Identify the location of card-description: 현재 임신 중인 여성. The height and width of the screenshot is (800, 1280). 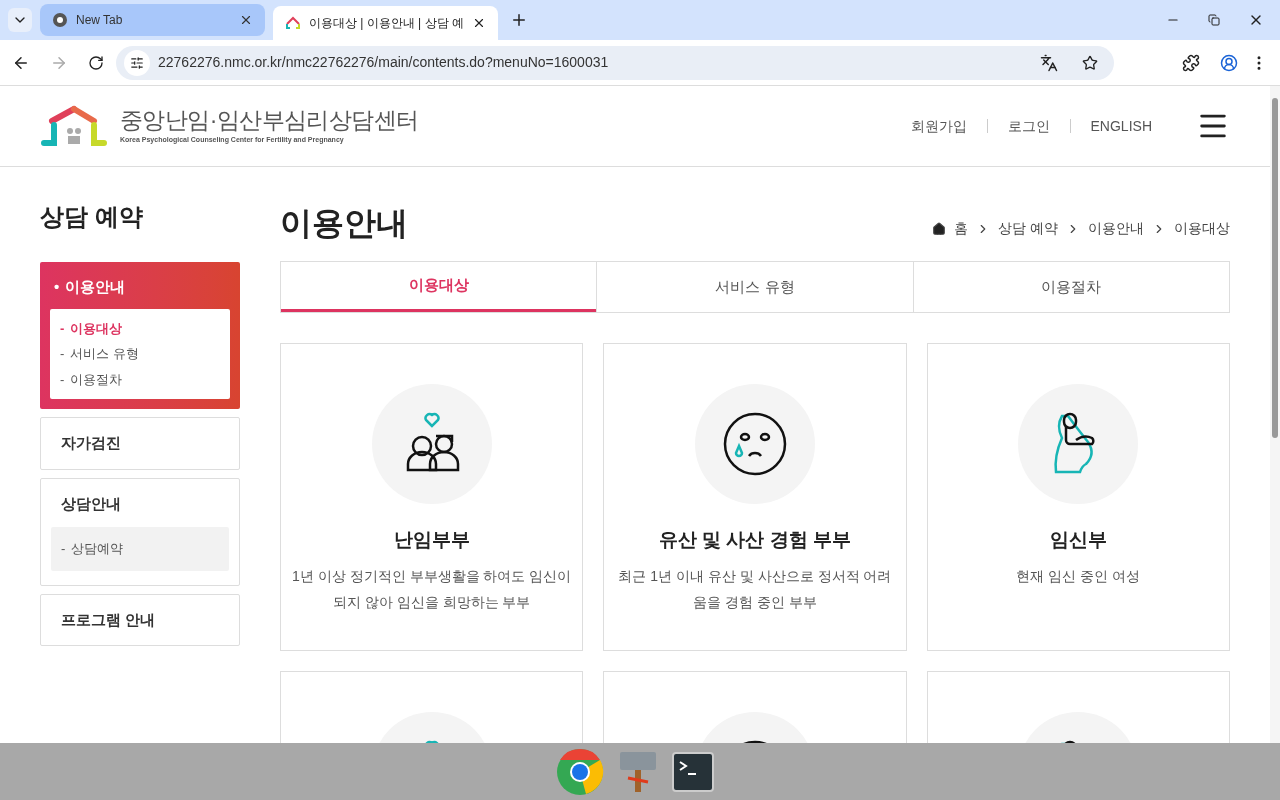
(1078, 576).